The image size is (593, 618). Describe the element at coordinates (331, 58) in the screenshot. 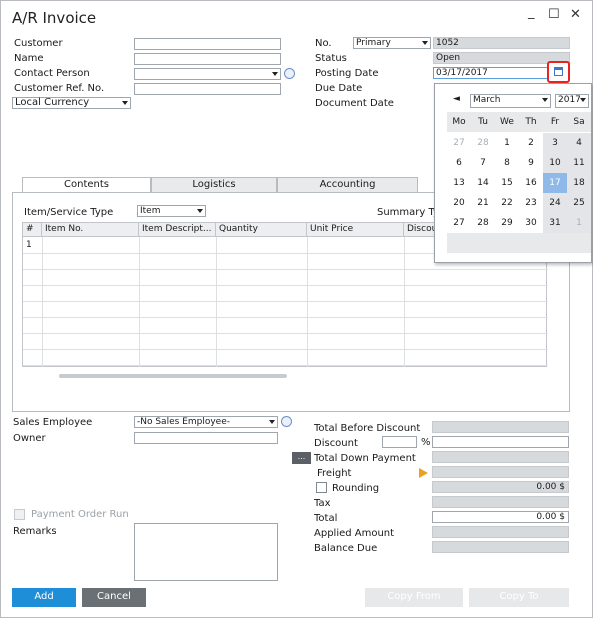

I see `status-label: Status` at that location.